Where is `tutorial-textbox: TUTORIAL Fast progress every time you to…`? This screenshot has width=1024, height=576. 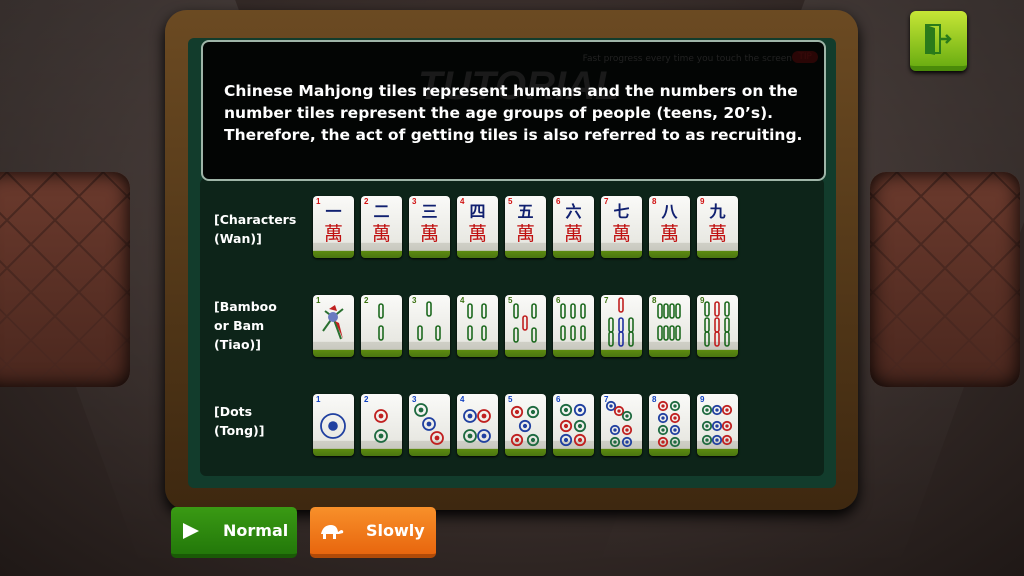 tutorial-textbox: TUTORIAL Fast progress every time you to… is located at coordinates (513, 110).